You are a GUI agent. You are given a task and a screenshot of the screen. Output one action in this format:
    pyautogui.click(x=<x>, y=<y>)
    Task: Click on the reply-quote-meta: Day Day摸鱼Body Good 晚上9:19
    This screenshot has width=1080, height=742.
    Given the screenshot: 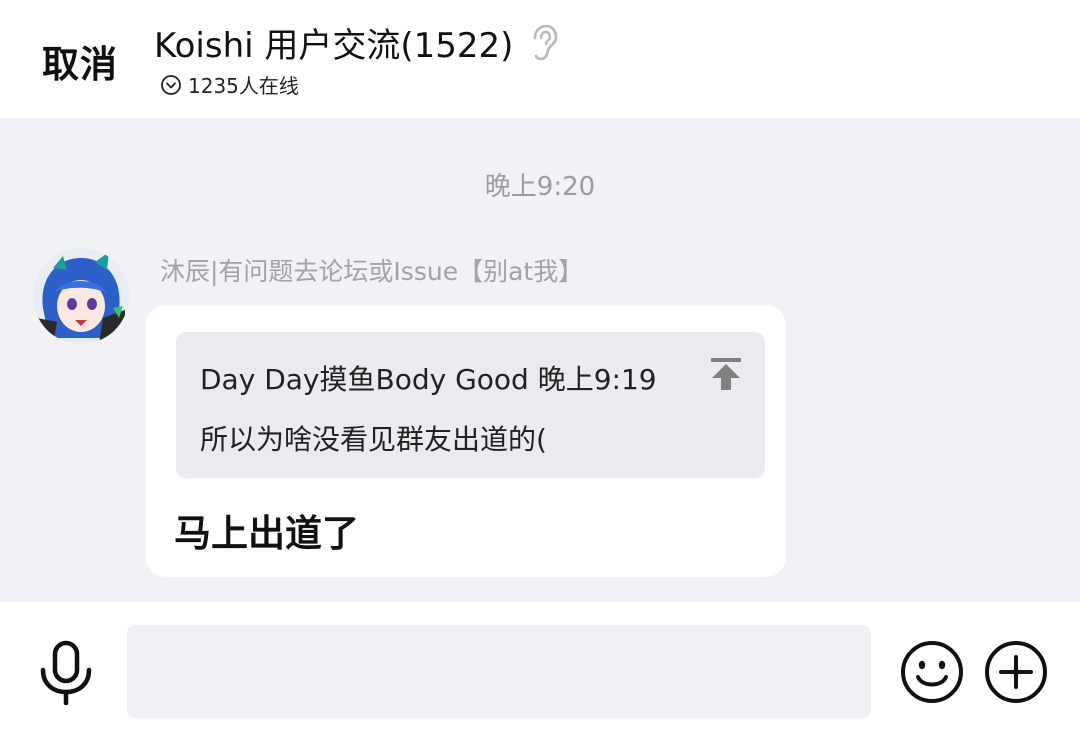 What is the action you would take?
    pyautogui.click(x=428, y=379)
    